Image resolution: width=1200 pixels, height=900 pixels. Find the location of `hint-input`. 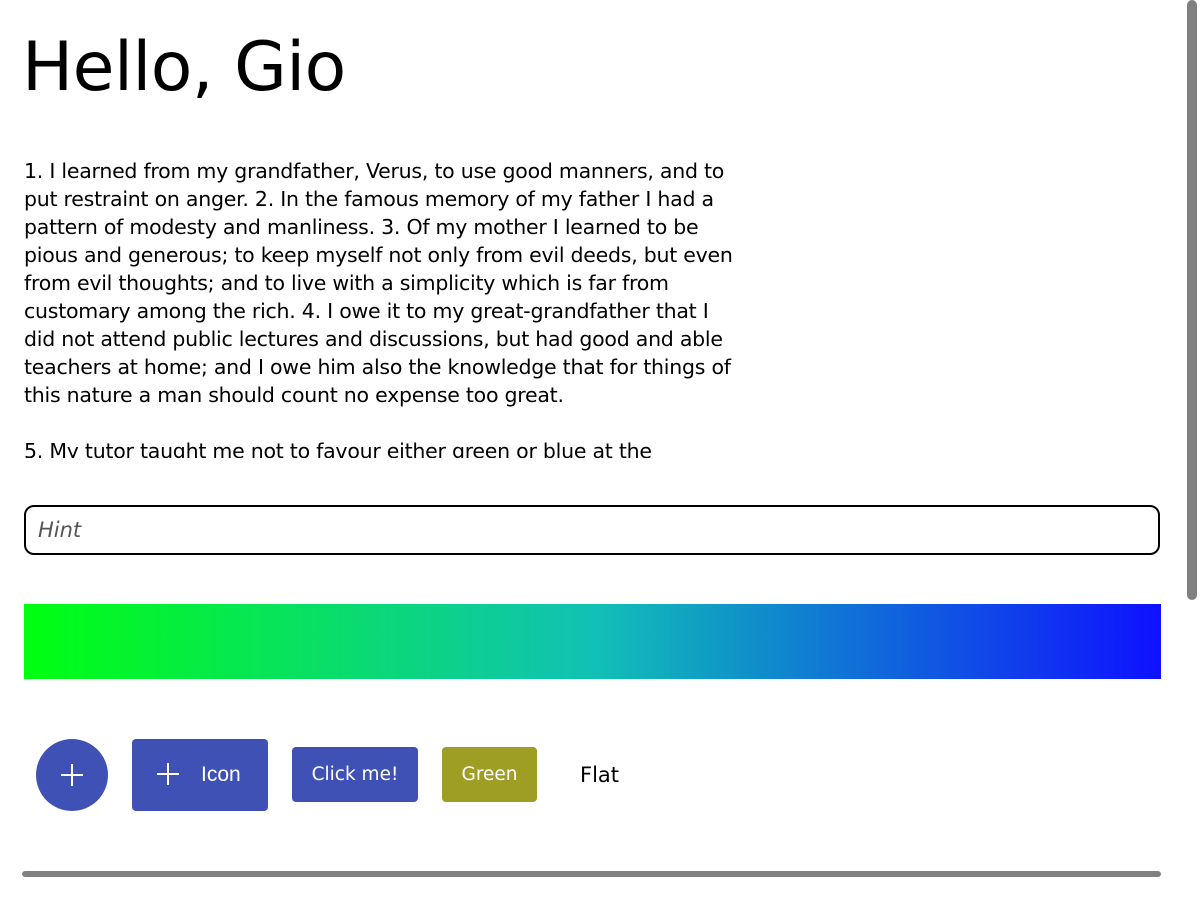

hint-input is located at coordinates (592, 530).